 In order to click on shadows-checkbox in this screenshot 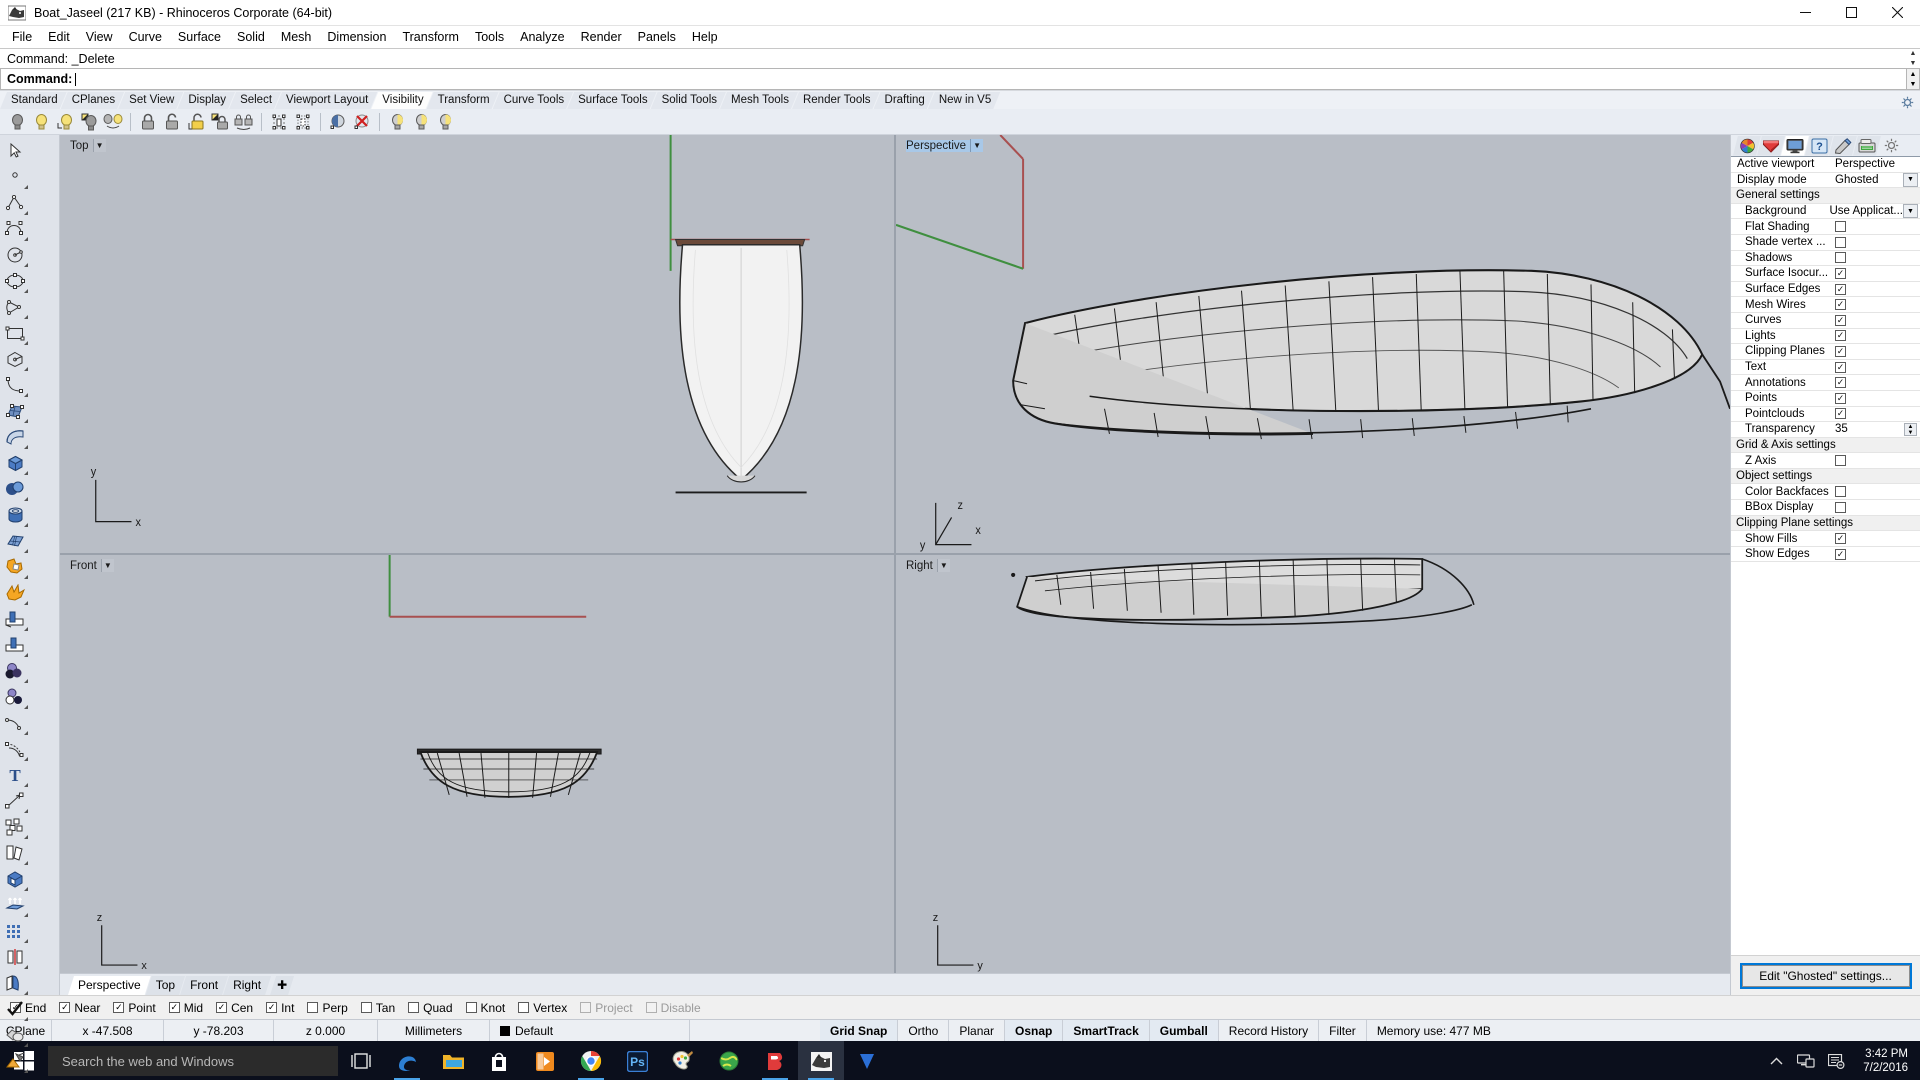, I will do `click(1840, 258)`.